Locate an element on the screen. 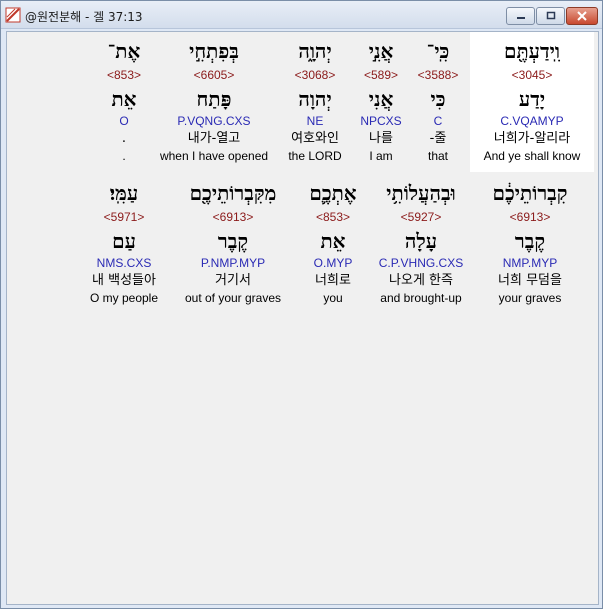 The height and width of the screenshot is (609, 603). english-gloss: out of your graves is located at coordinates (233, 298).